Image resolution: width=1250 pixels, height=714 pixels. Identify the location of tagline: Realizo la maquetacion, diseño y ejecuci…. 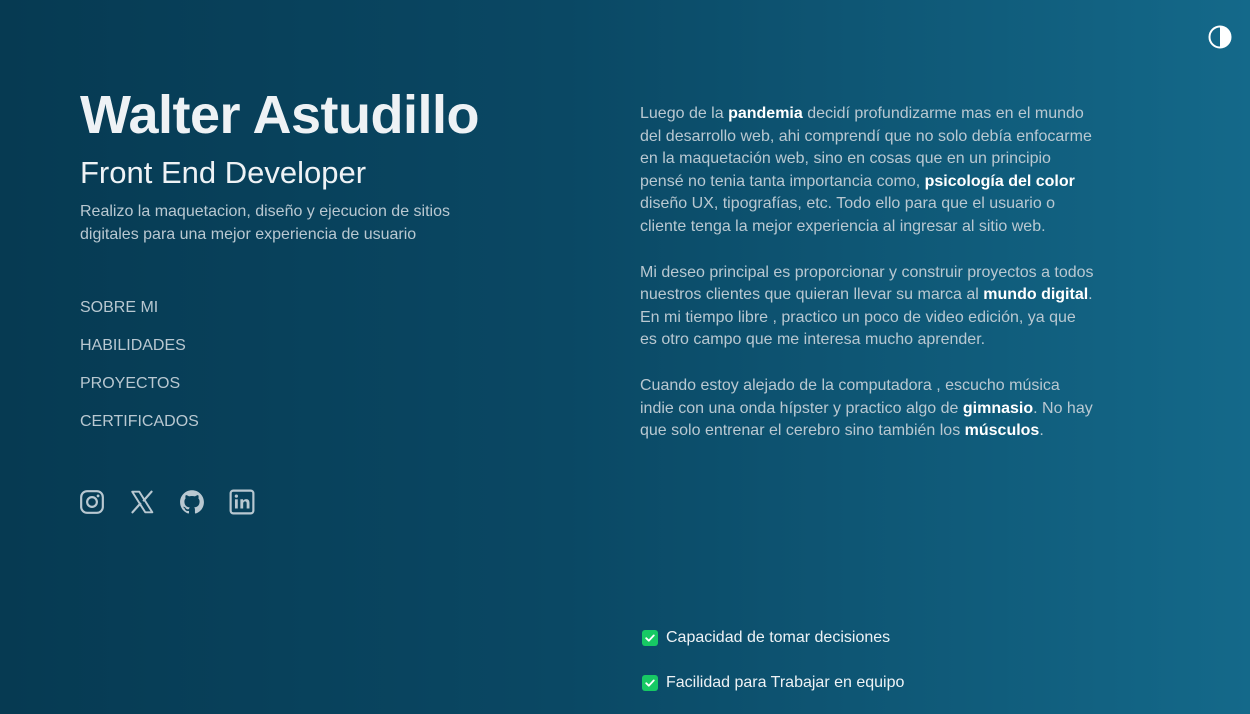
(265, 223).